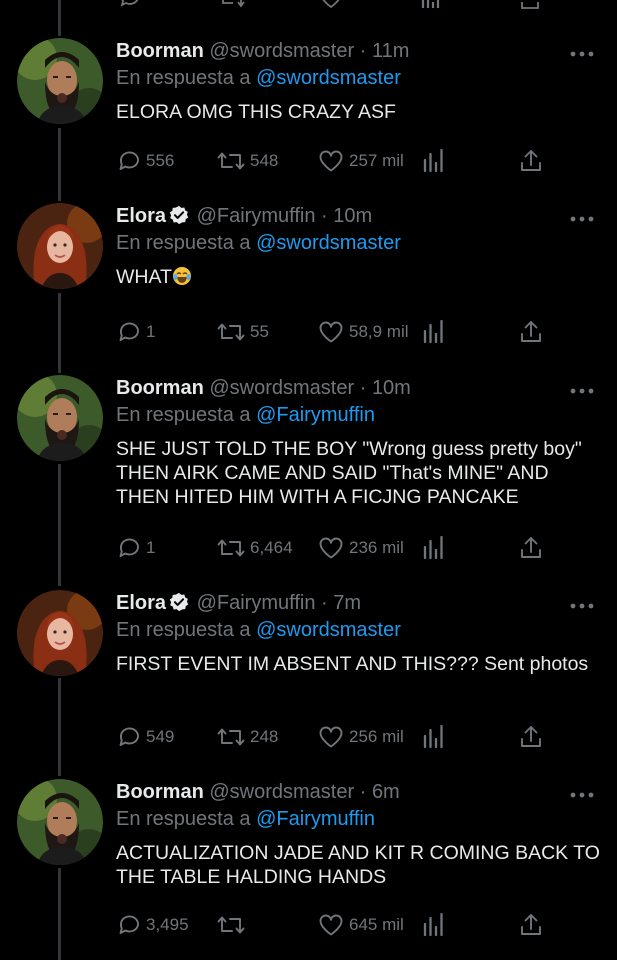 The height and width of the screenshot is (960, 617). Describe the element at coordinates (308, 7) in the screenshot. I see `previous-tweet-actions` at that location.